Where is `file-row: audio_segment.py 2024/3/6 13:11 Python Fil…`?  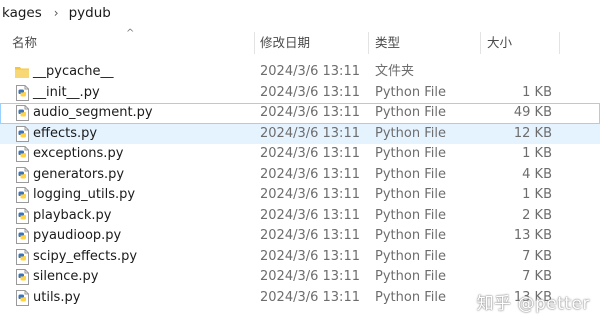 file-row: audio_segment.py 2024/3/6 13:11 Python Fil… is located at coordinates (300, 113).